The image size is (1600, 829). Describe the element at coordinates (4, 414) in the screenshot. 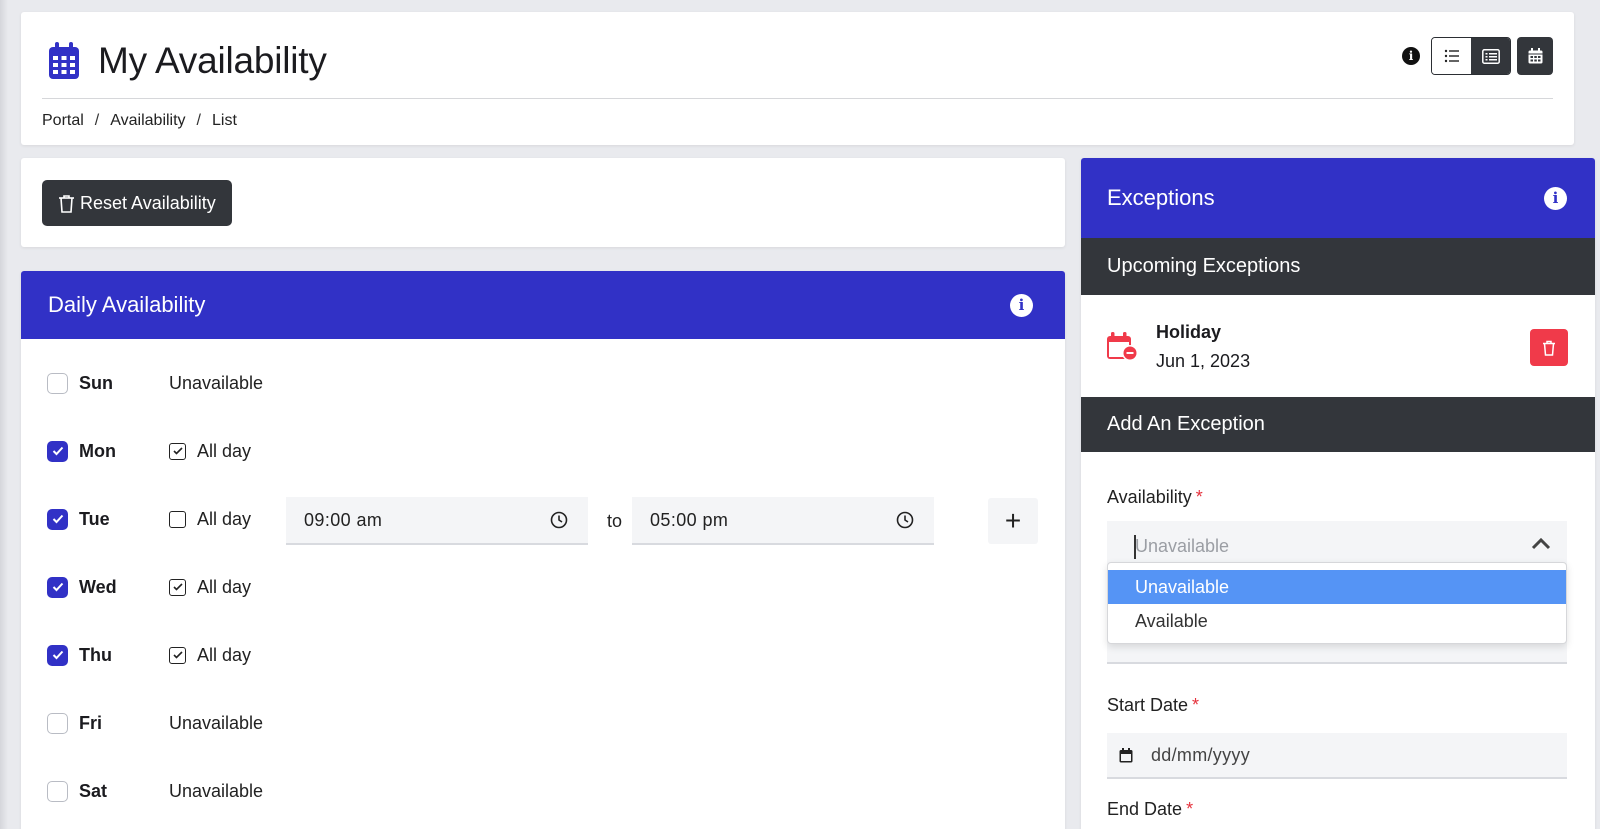

I see `page-edge` at that location.